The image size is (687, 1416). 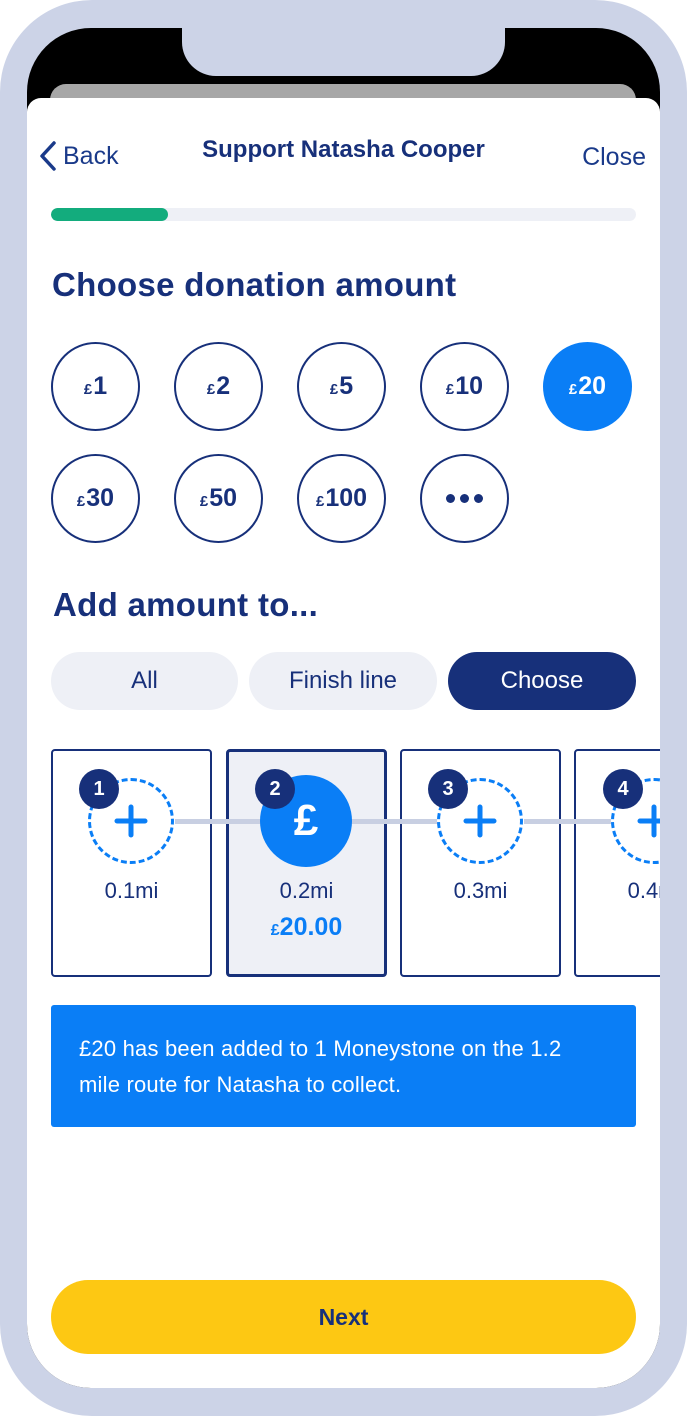 What do you see at coordinates (623, 789) in the screenshot?
I see `checkpoint-number-badge: 4` at bounding box center [623, 789].